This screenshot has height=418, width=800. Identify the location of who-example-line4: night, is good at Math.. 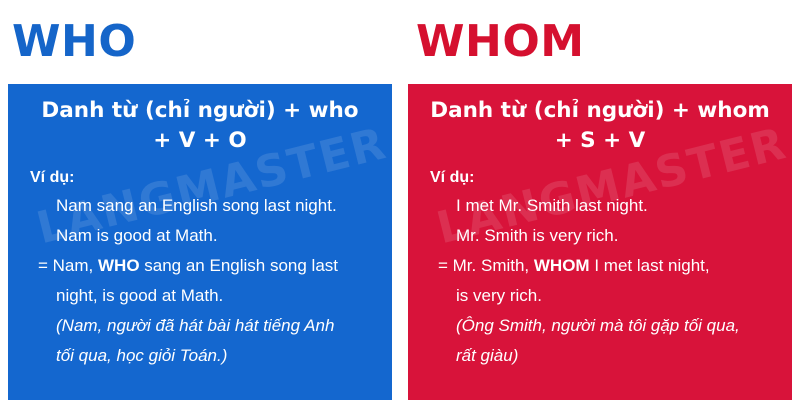
(140, 295).